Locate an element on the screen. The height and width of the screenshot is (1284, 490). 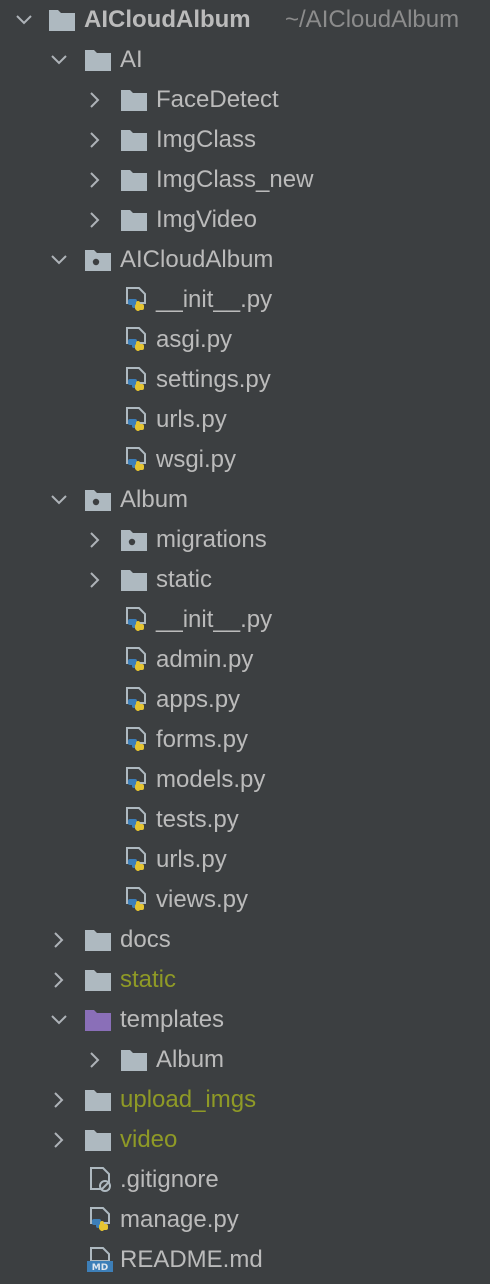
tree-item-label: models.py is located at coordinates (211, 779).